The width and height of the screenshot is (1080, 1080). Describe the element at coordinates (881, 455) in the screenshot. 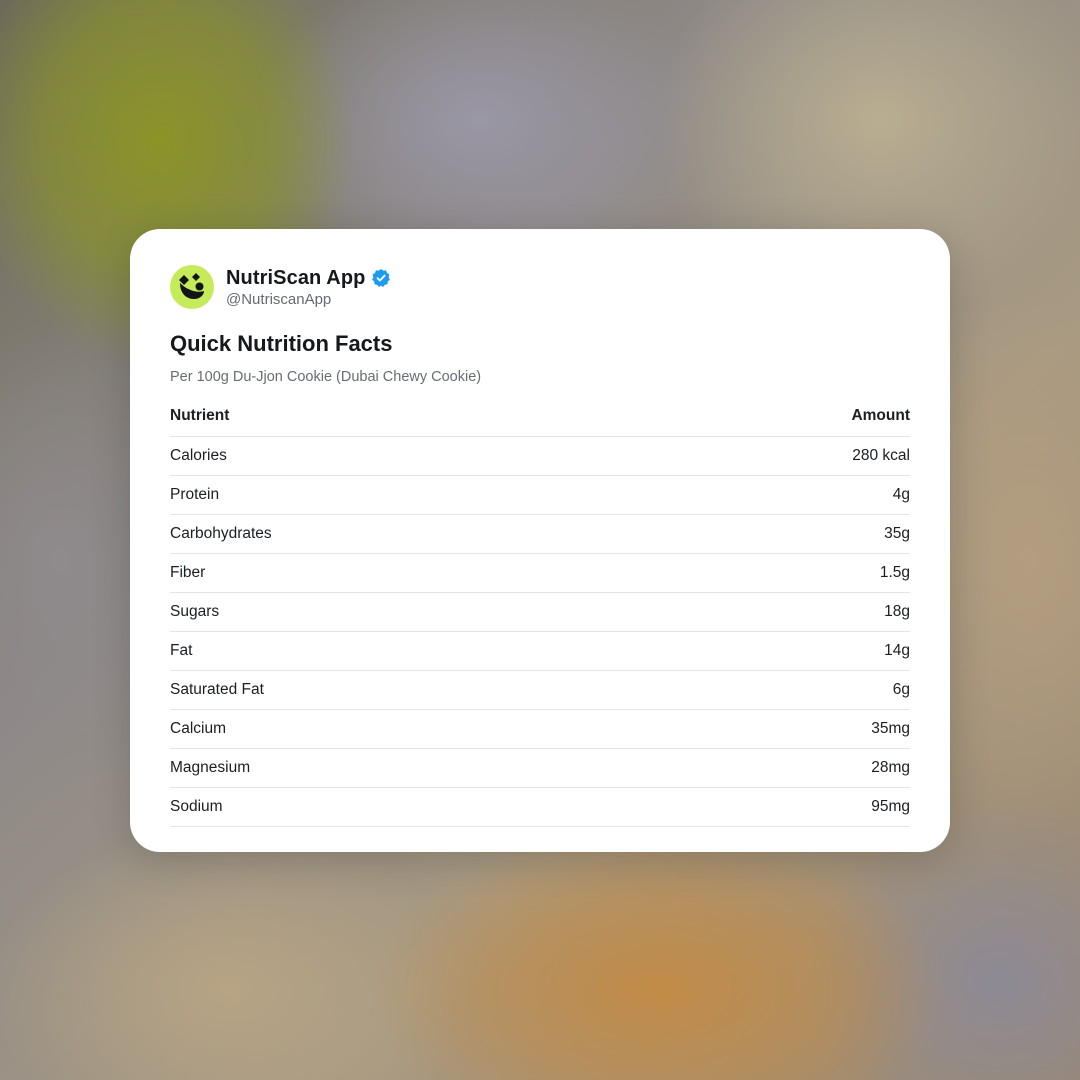

I see `nutrient-amount: 280 kcal` at that location.